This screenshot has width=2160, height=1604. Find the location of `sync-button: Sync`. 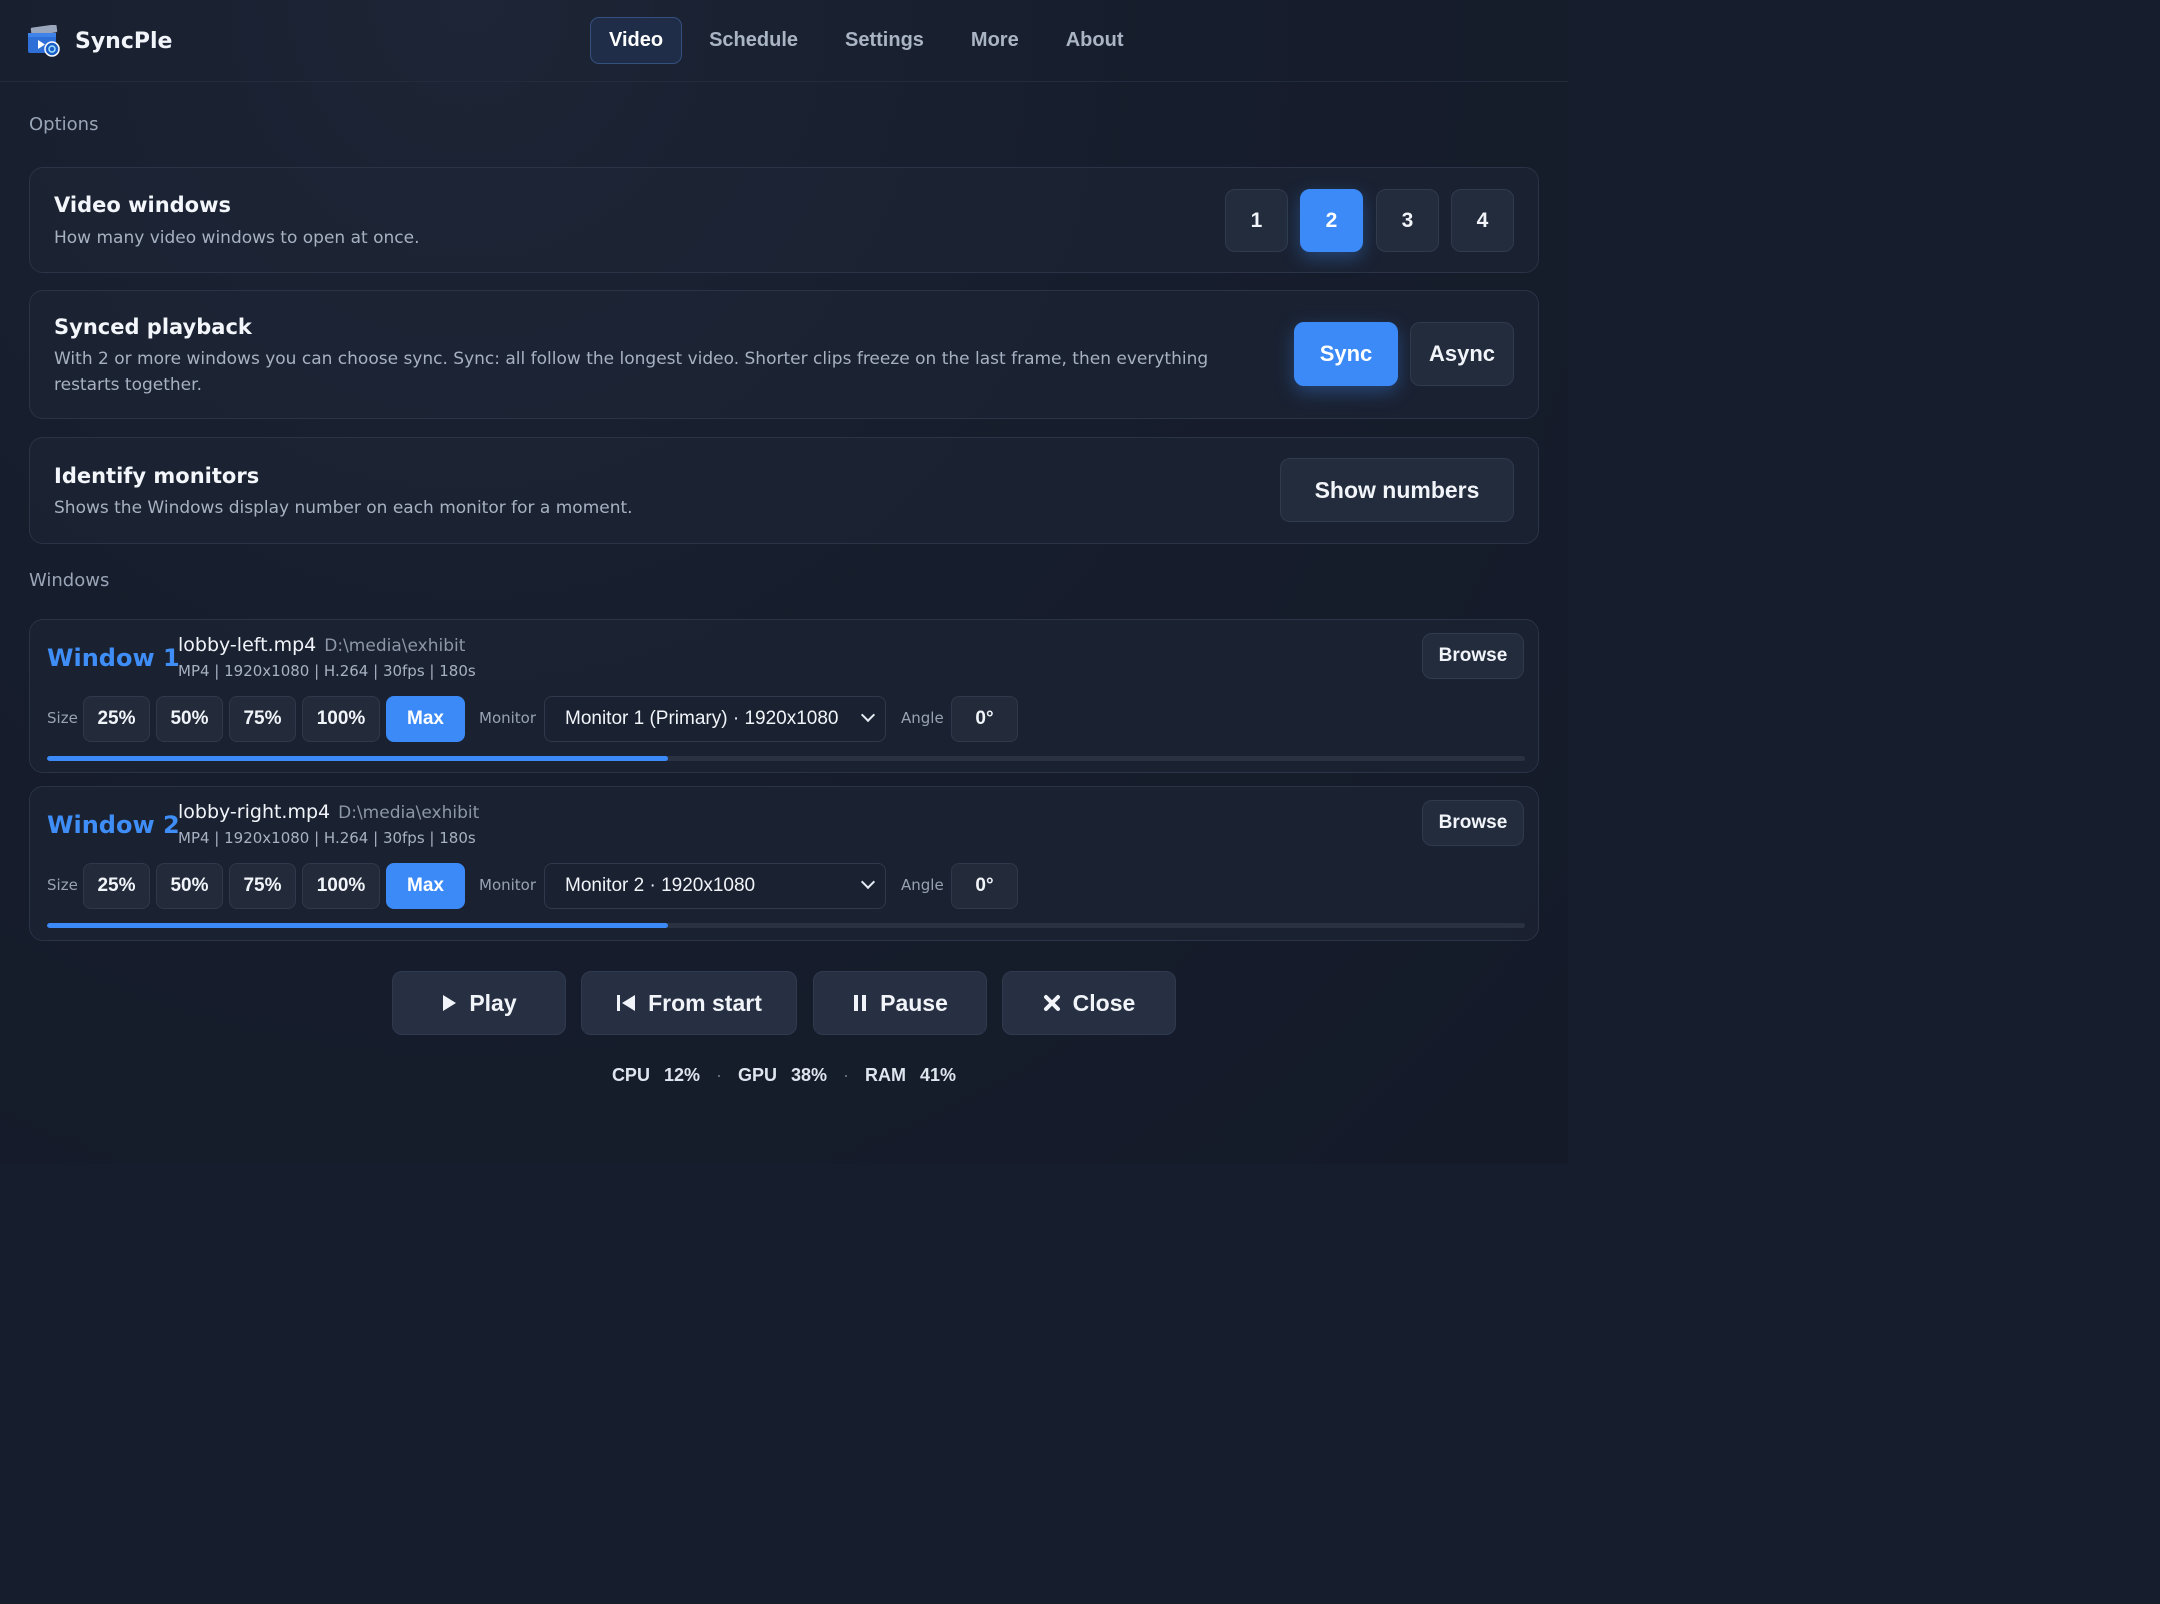

sync-button: Sync is located at coordinates (1346, 354).